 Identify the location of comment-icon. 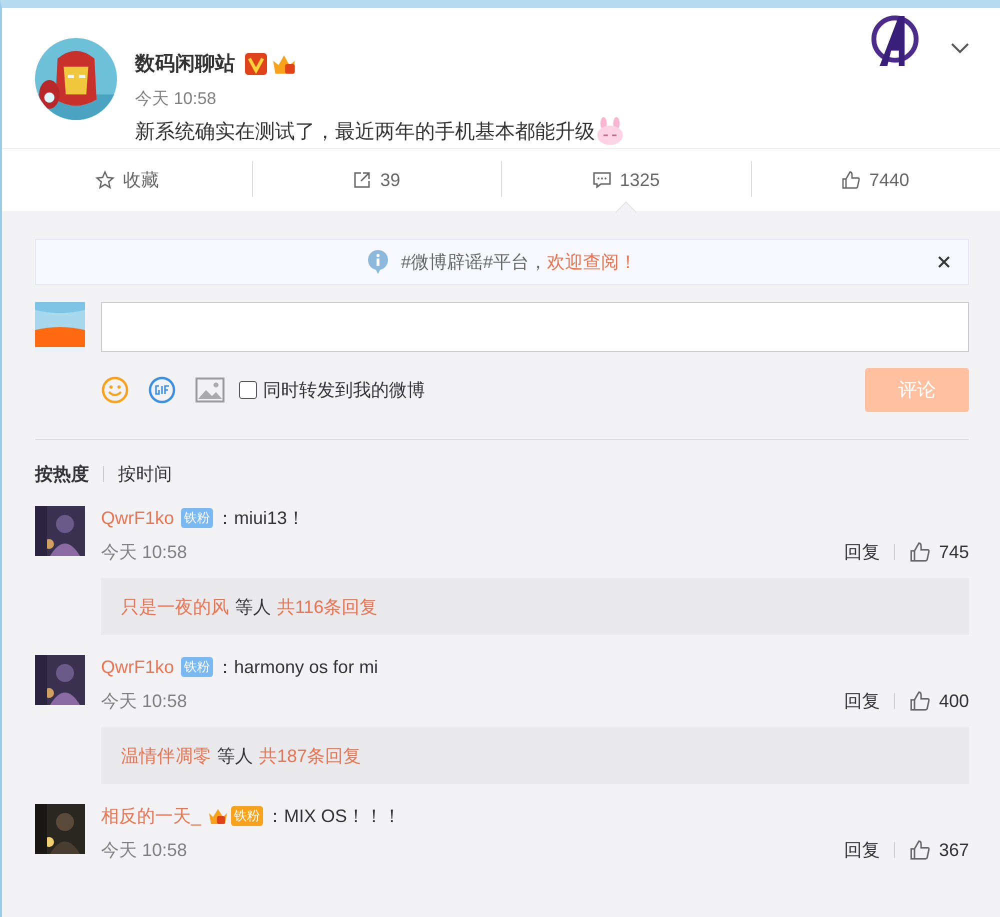
(602, 180).